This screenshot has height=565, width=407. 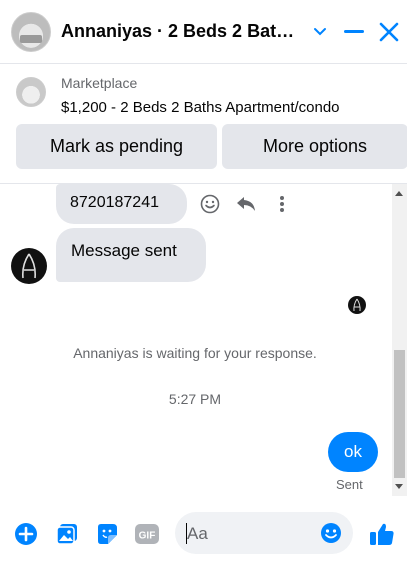 I want to click on svg-text: GIF, so click(x=147, y=536).